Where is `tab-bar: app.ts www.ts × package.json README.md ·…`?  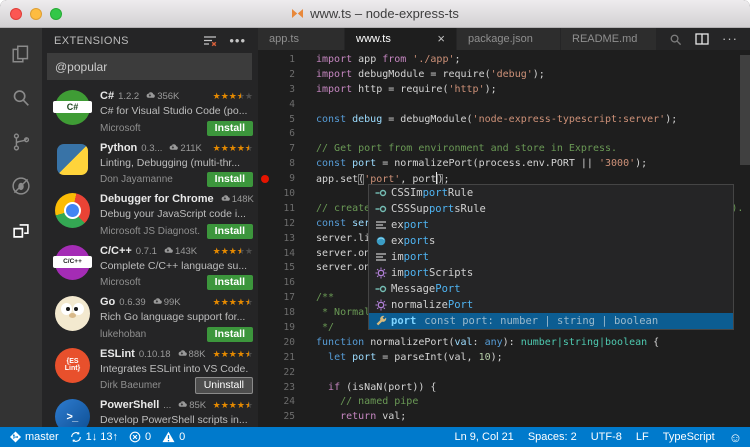
tab-bar: app.ts www.ts × package.json README.md ·… is located at coordinates (504, 39).